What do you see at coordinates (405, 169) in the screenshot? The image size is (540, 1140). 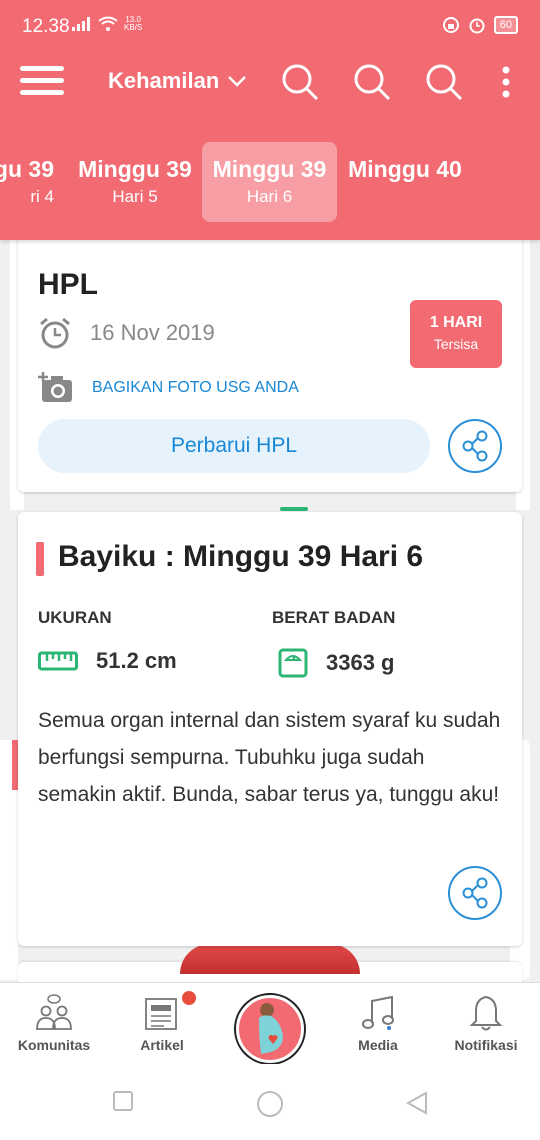 I see `week-tab-main: Minggu 40` at bounding box center [405, 169].